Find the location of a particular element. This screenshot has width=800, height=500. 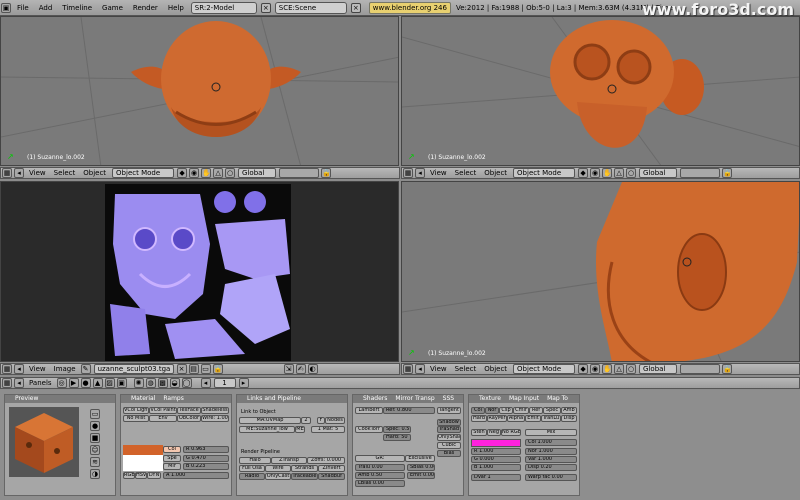

frame-field: 1 is located at coordinates (224, 383).